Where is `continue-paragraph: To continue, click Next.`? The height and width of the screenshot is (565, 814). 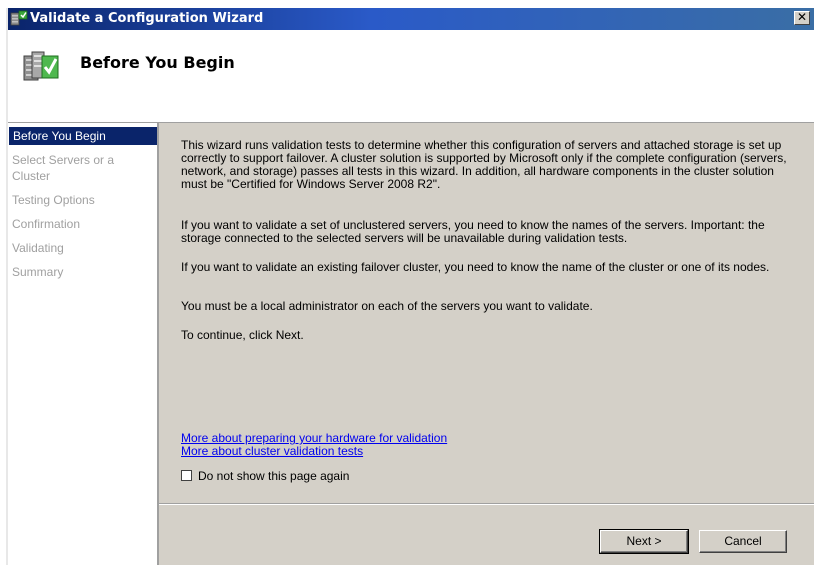 continue-paragraph: To continue, click Next. is located at coordinates (242, 335).